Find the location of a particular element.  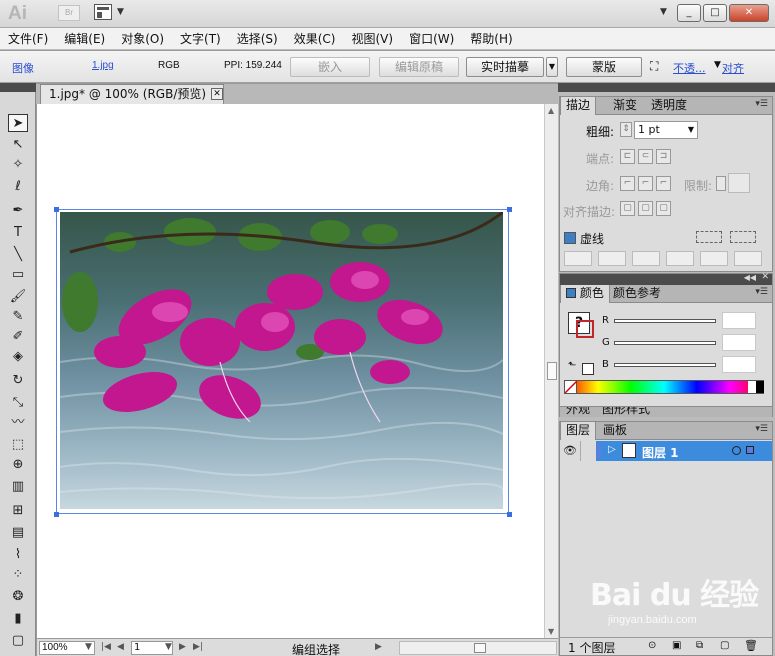

arrange-documents-icon is located at coordinates (103, 12).